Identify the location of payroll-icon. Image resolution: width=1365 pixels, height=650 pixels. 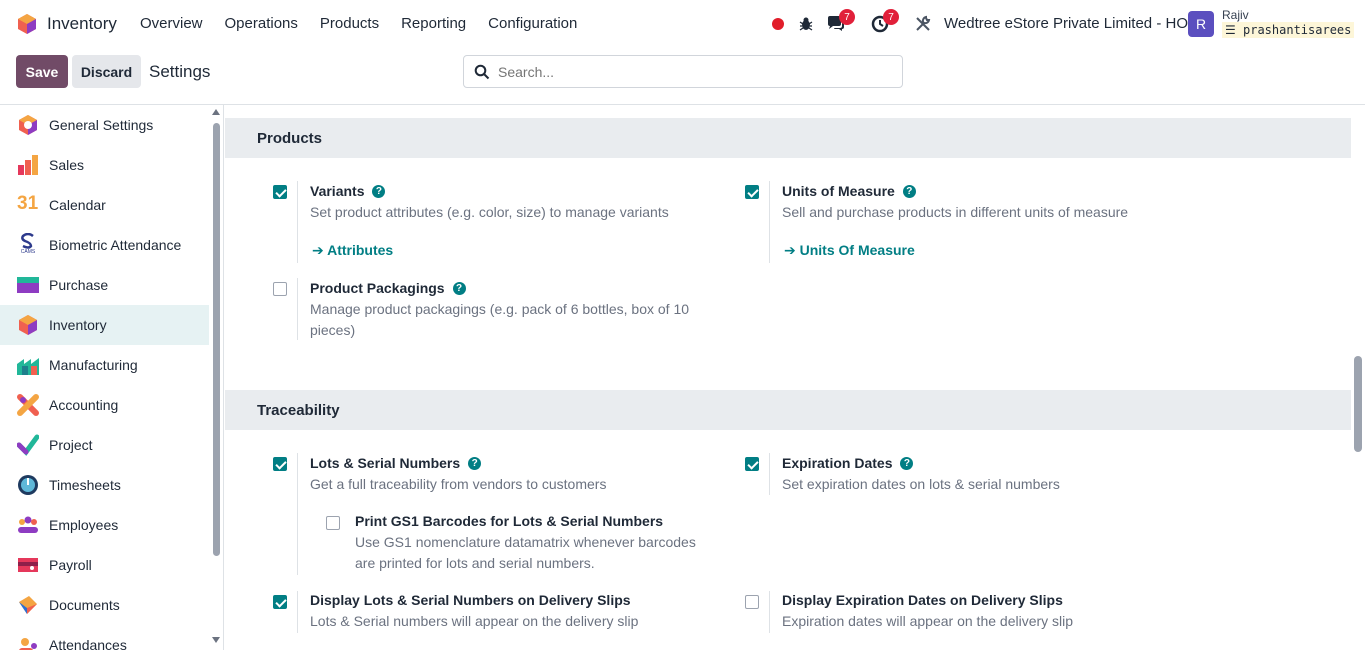
(28, 565).